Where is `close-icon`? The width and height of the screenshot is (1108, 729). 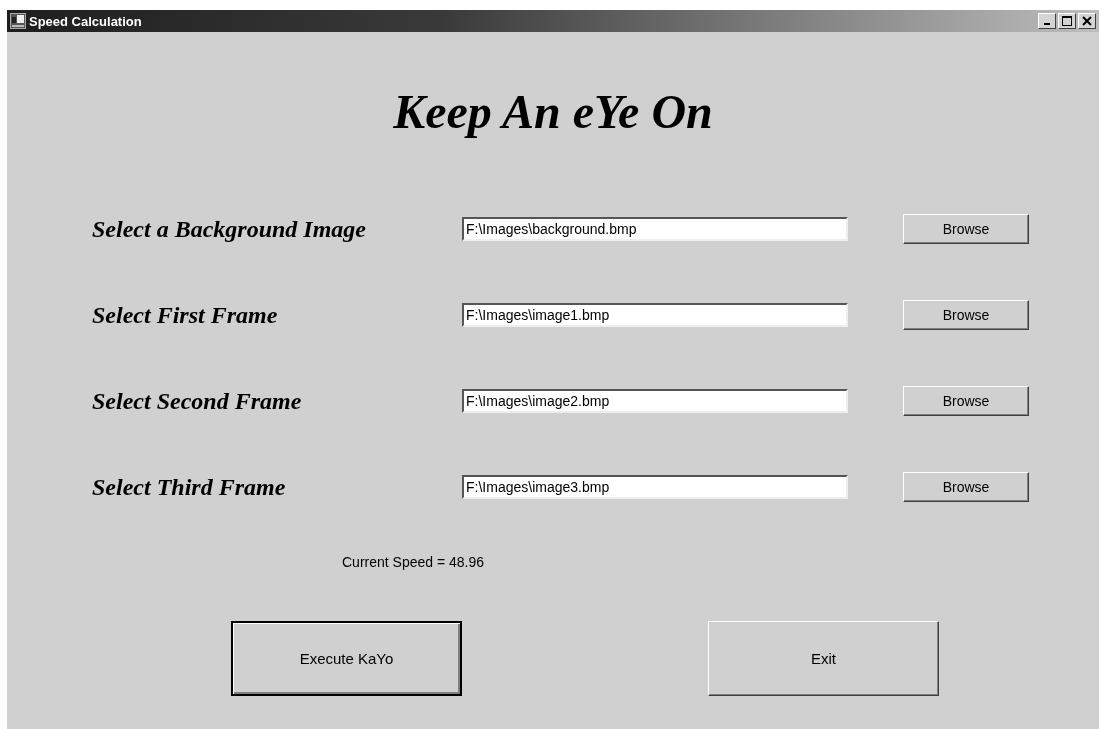 close-icon is located at coordinates (1087, 21).